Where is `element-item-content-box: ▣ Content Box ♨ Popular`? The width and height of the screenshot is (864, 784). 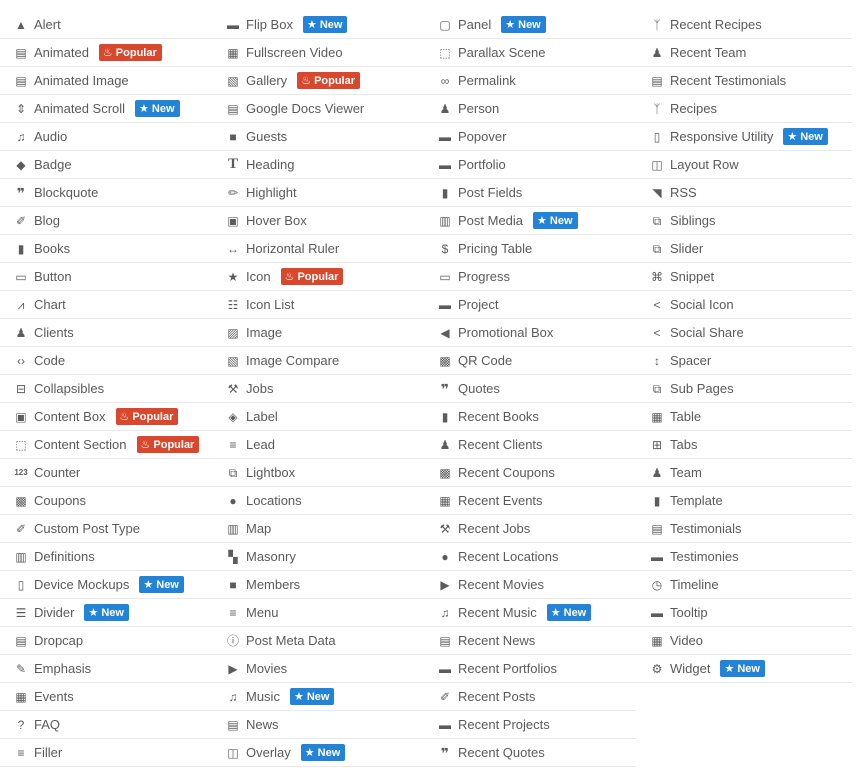
element-item-content-box: ▣ Content Box ♨ Popular is located at coordinates (106, 417).